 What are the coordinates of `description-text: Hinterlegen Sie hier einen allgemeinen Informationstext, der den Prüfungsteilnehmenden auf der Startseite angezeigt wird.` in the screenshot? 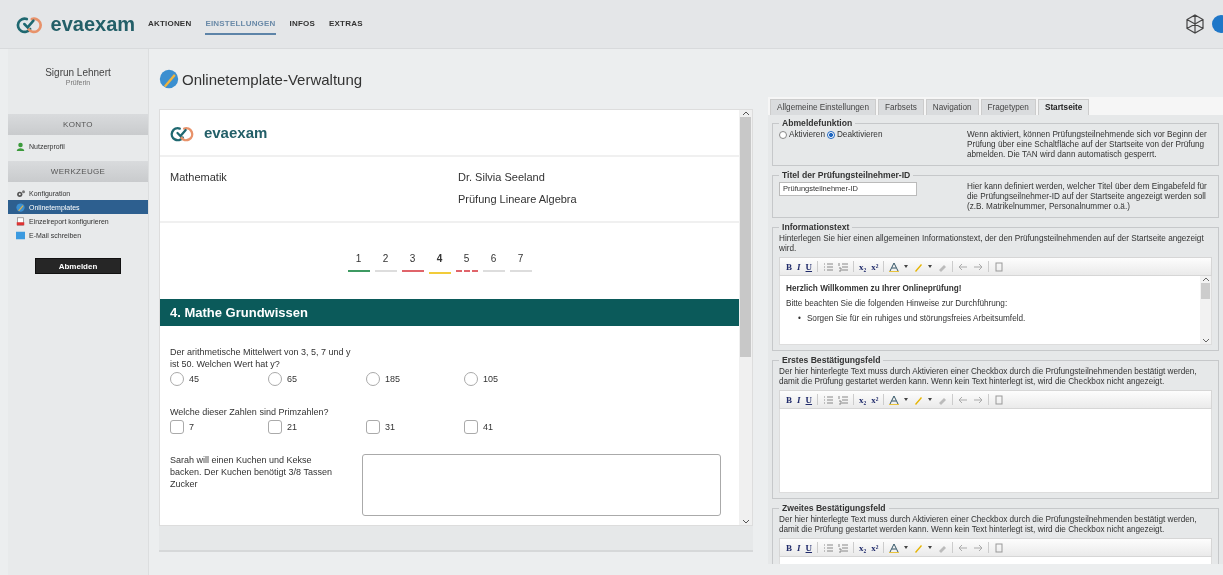 It's located at (992, 244).